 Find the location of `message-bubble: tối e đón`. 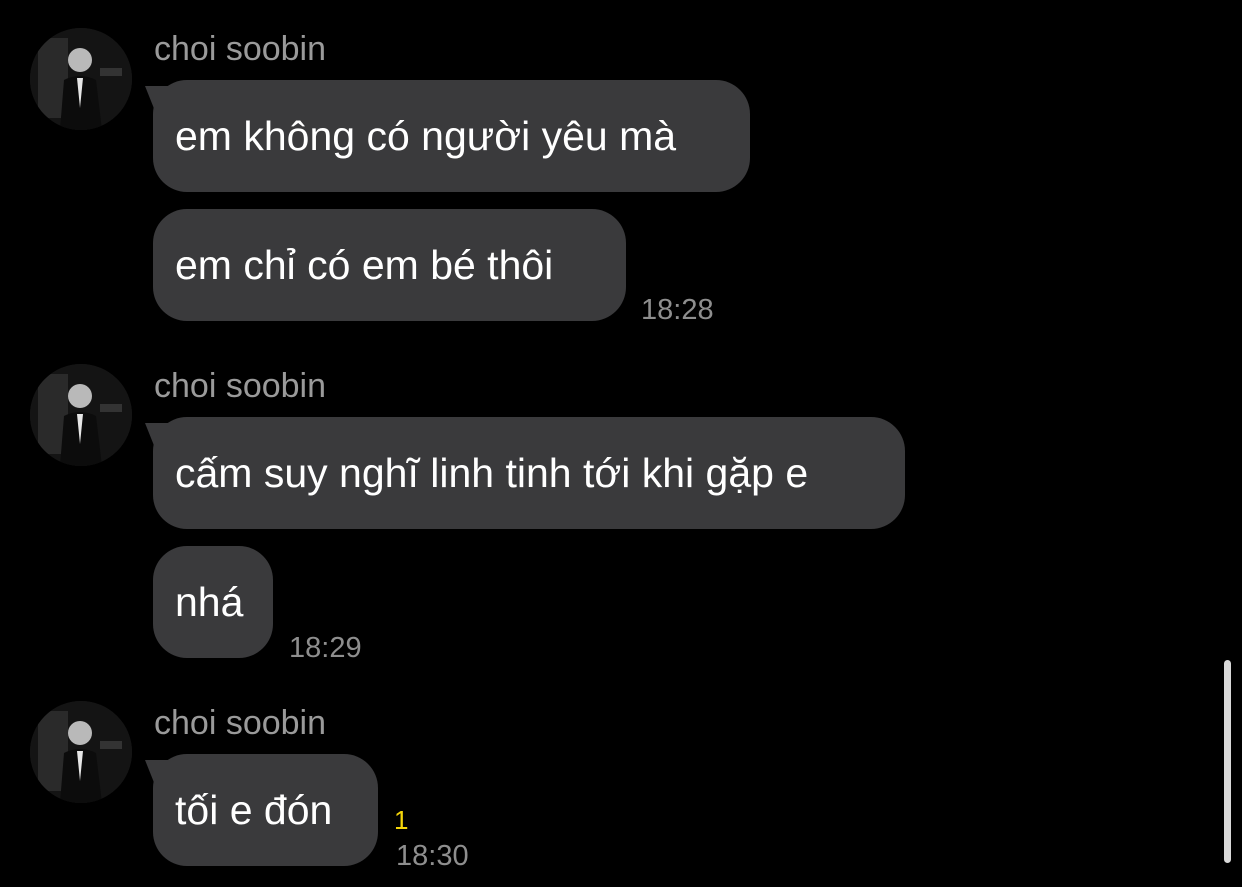

message-bubble: tối e đón is located at coordinates (265, 810).